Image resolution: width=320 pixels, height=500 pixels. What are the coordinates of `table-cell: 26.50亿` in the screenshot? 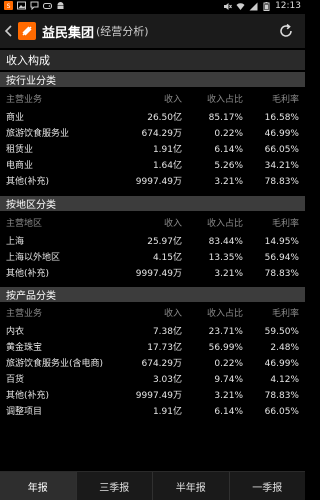 It's located at (164, 118).